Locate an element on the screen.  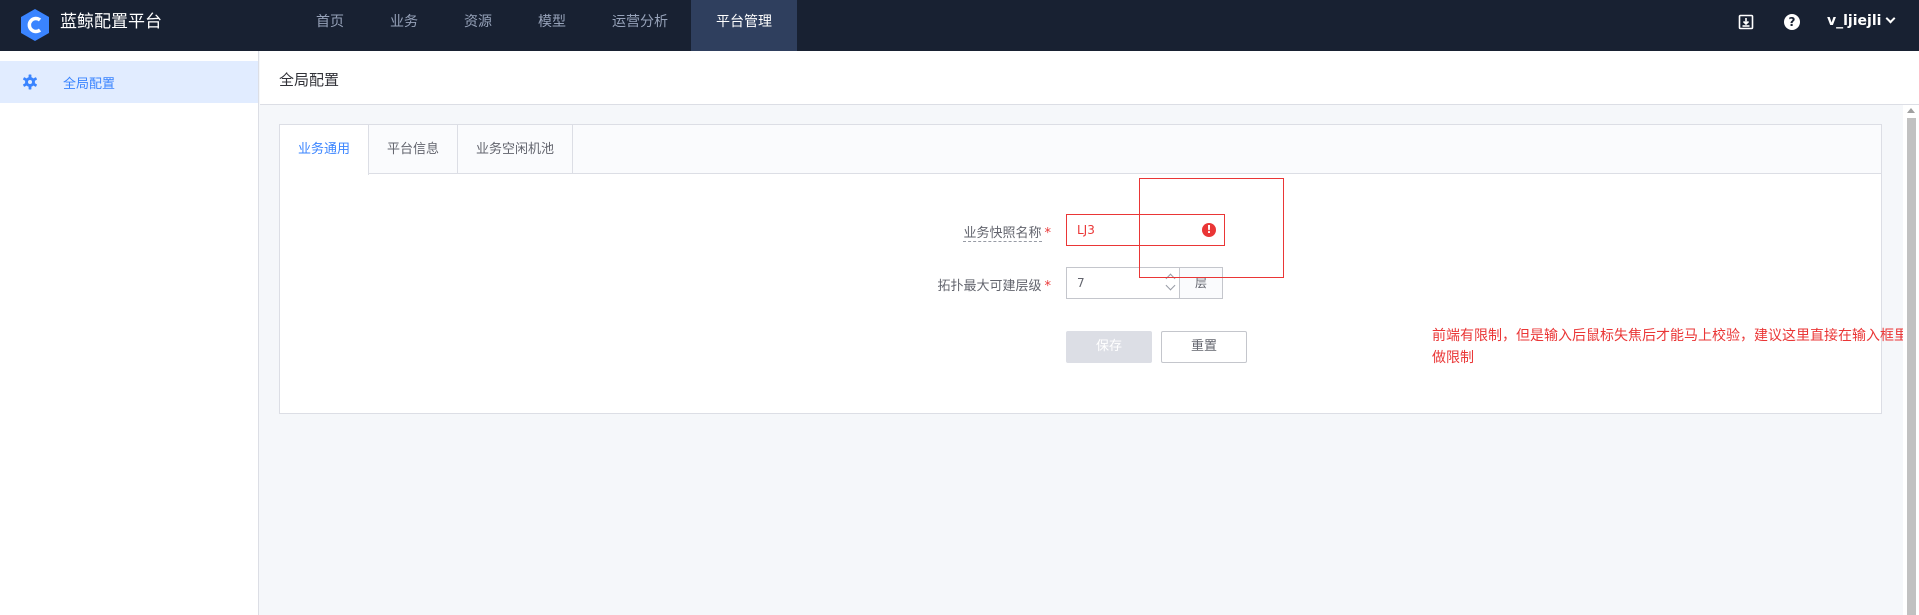
save-button: 保存 is located at coordinates (1109, 347).